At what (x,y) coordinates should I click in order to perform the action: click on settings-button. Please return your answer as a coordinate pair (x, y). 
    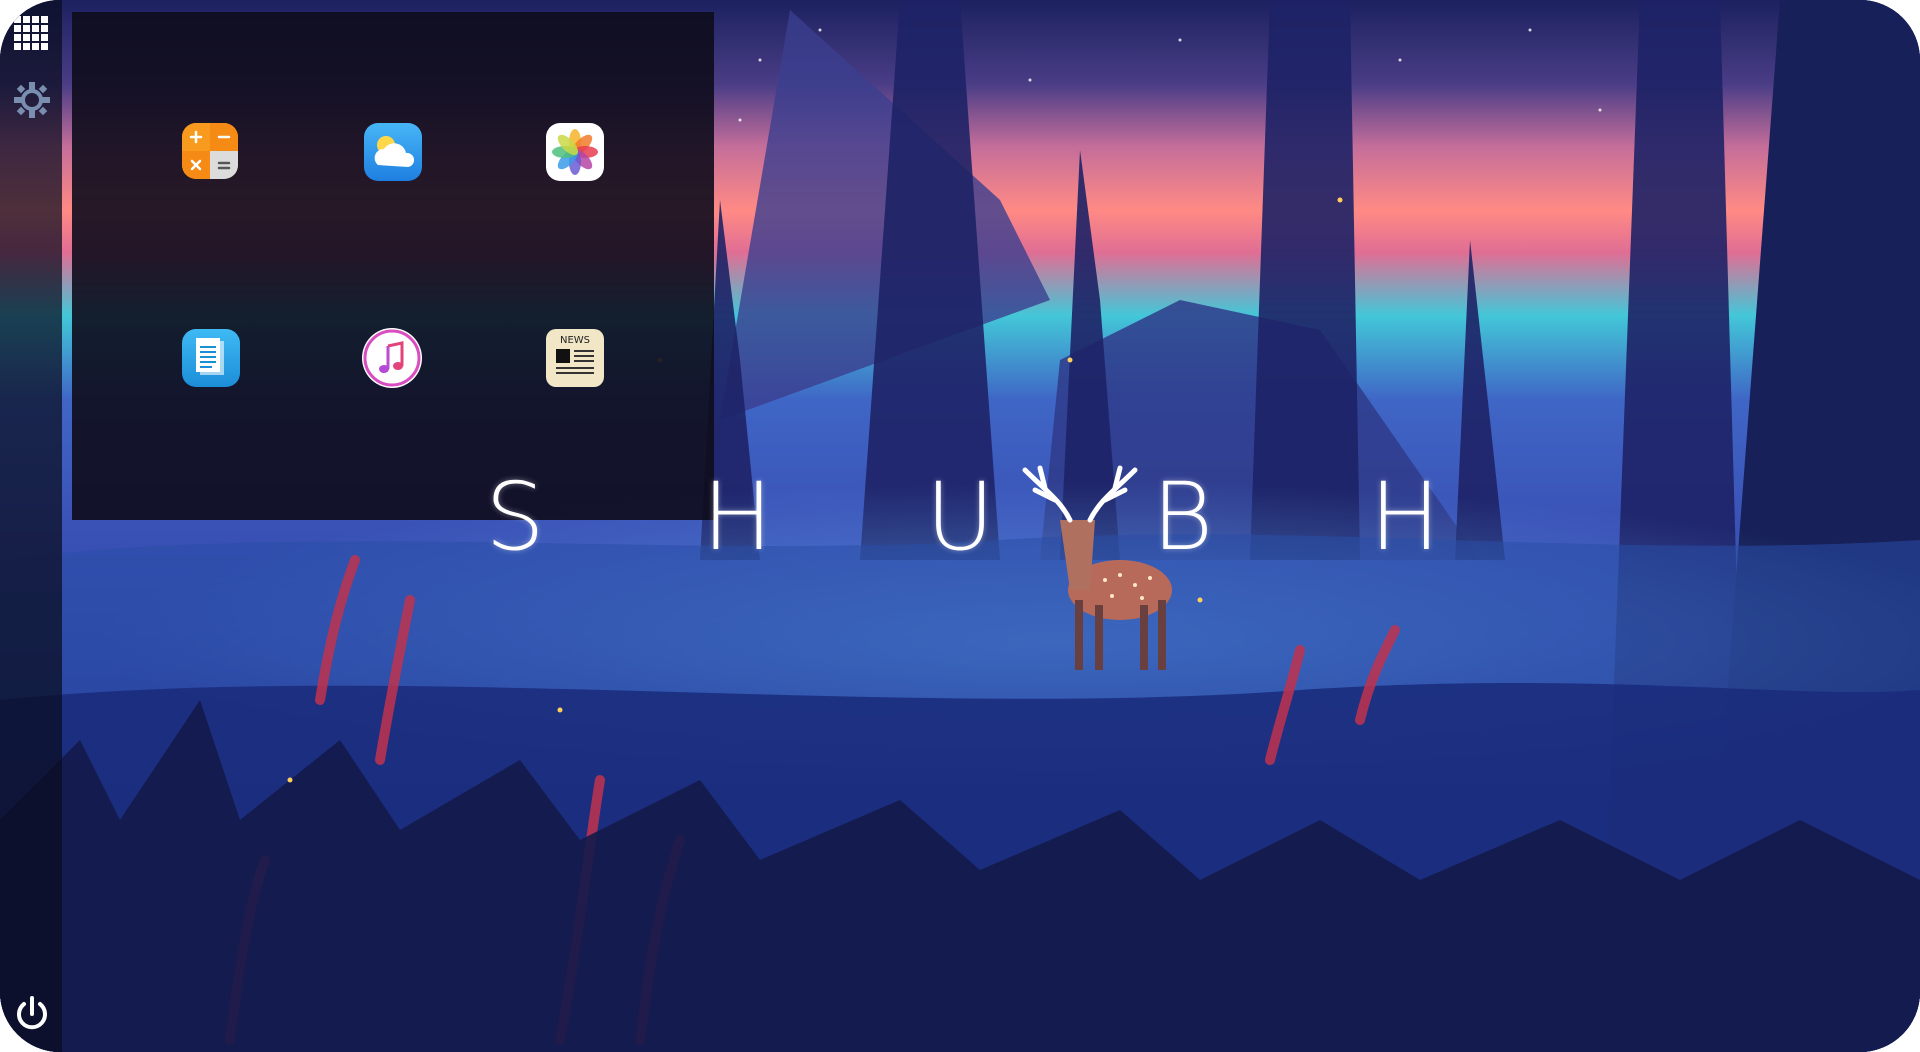
    Looking at the image, I should click on (32, 100).